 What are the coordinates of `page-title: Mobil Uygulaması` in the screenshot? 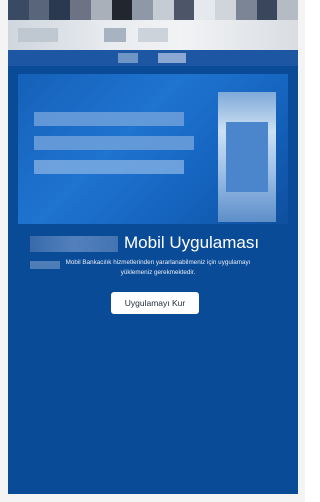 It's located at (192, 242).